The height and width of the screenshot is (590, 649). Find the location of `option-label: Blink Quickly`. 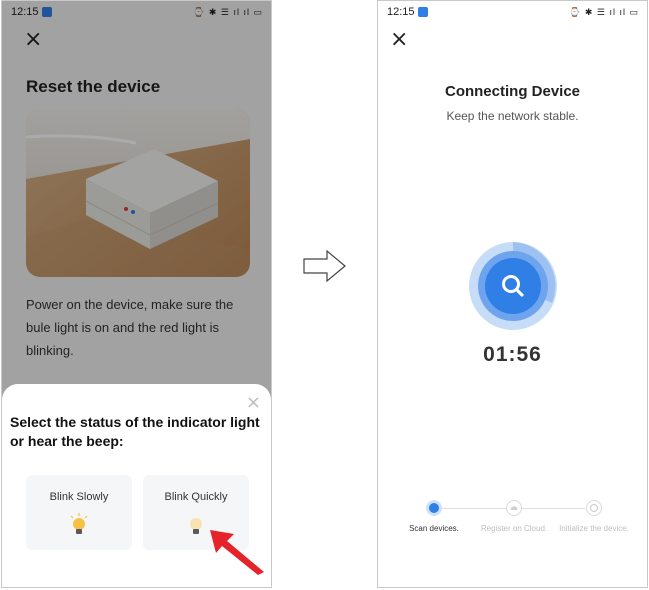

option-label: Blink Quickly is located at coordinates (196, 497).